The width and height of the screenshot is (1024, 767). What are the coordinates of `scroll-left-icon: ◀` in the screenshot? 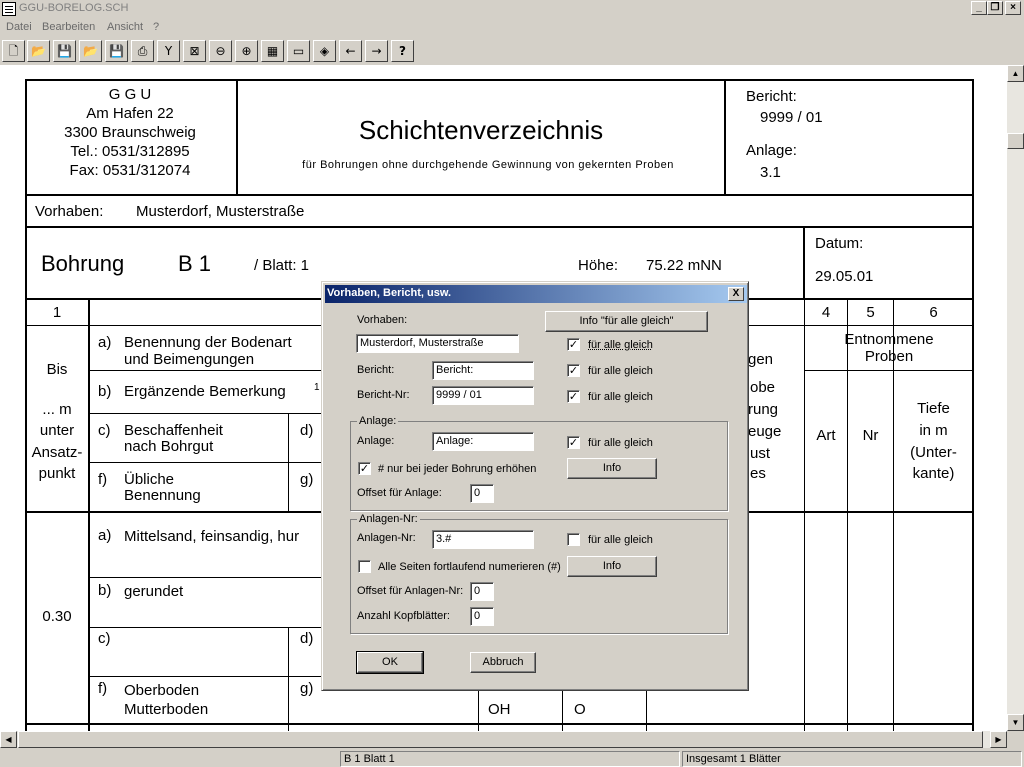 It's located at (8, 739).